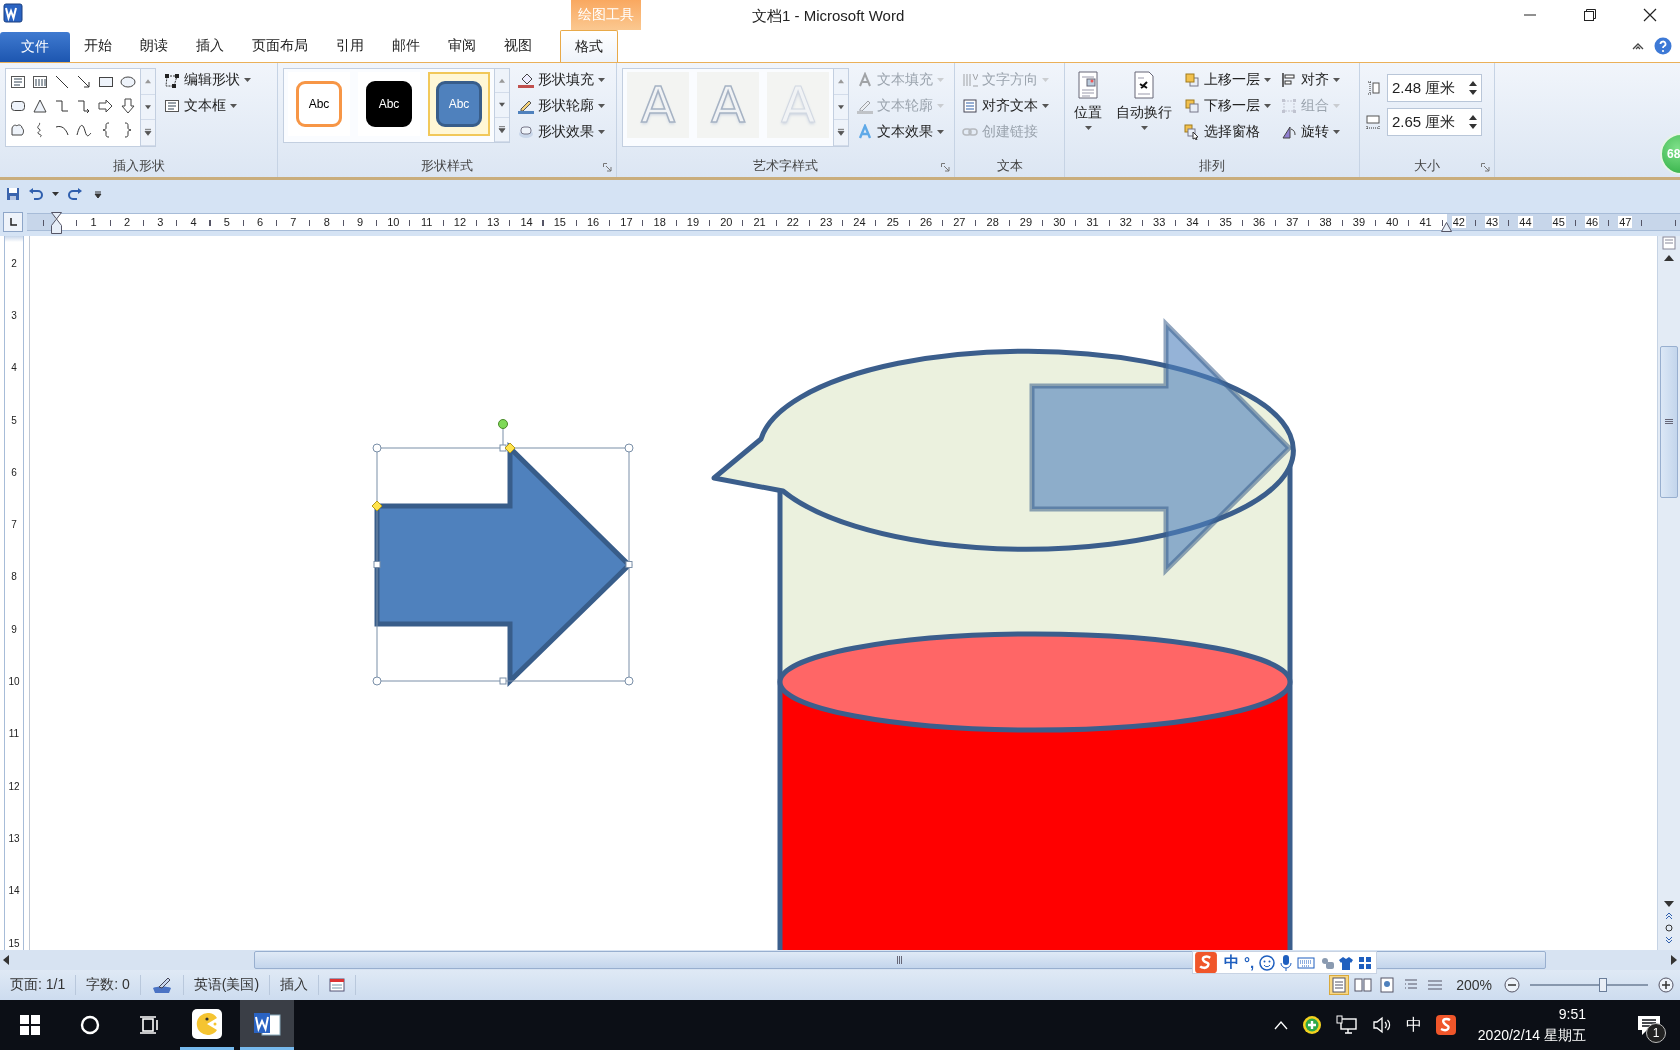  I want to click on ribbon-command: 对齐, so click(1310, 79).